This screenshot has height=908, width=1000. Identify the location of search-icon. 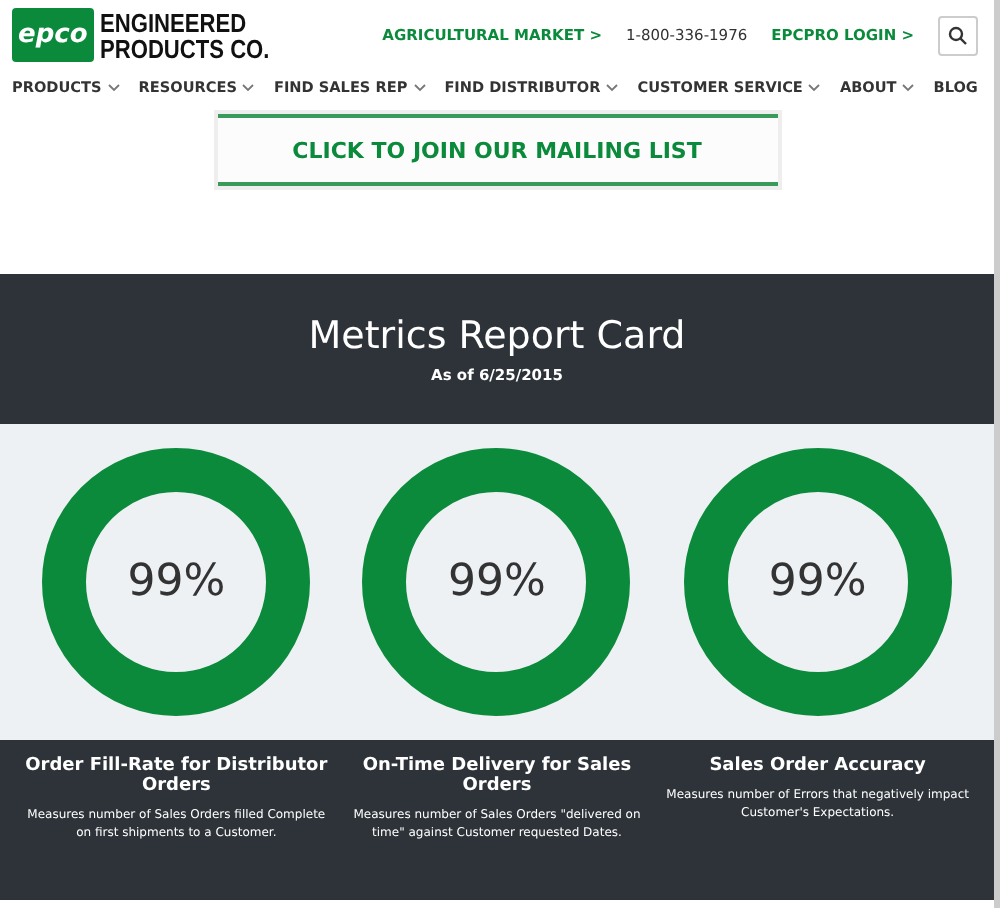
(958, 35).